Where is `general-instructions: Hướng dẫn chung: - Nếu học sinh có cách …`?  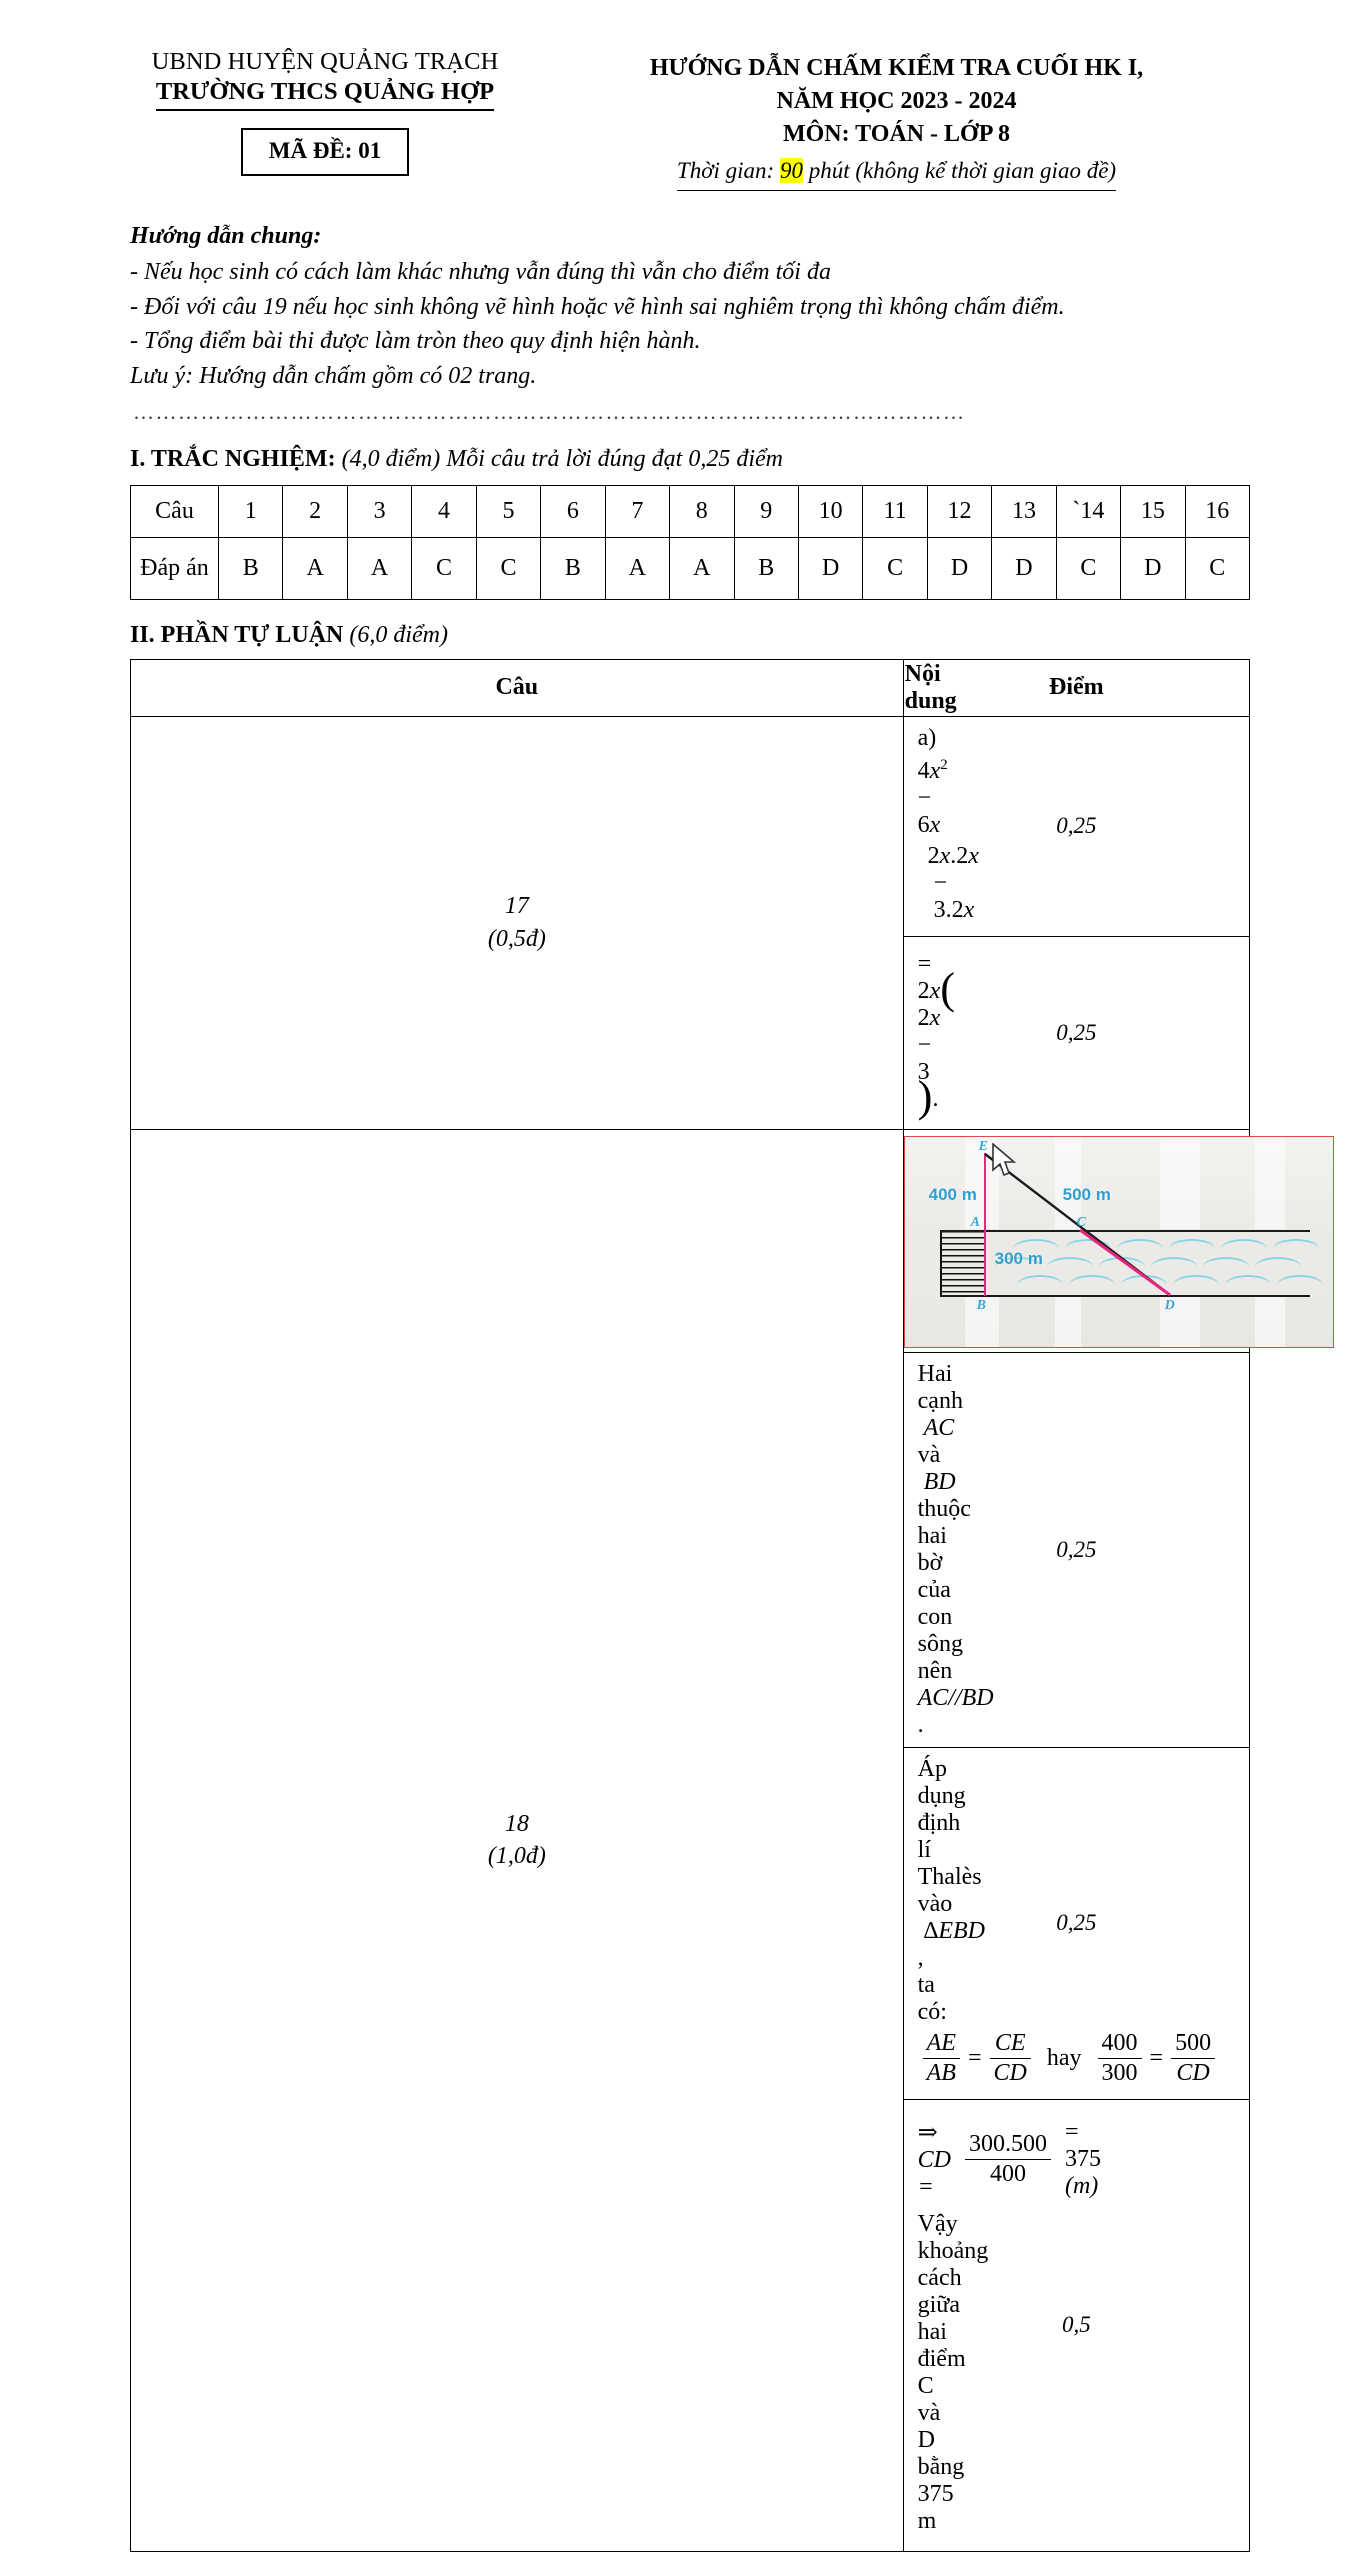
general-instructions: Hướng dẫn chung: - Nếu học sinh có cách … is located at coordinates (682, 308).